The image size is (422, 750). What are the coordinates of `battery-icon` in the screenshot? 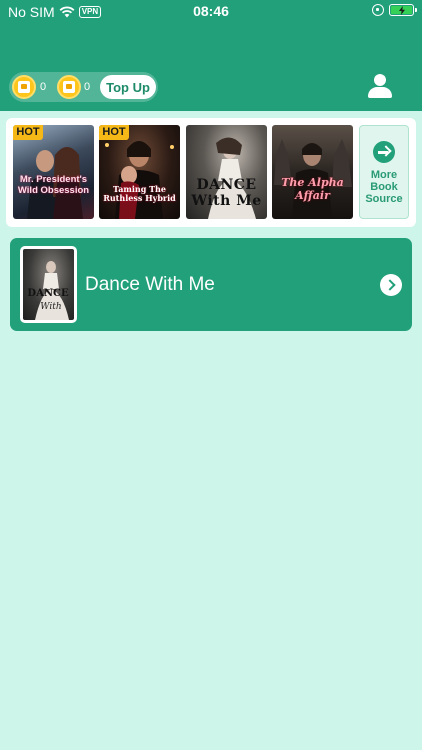 It's located at (403, 10).